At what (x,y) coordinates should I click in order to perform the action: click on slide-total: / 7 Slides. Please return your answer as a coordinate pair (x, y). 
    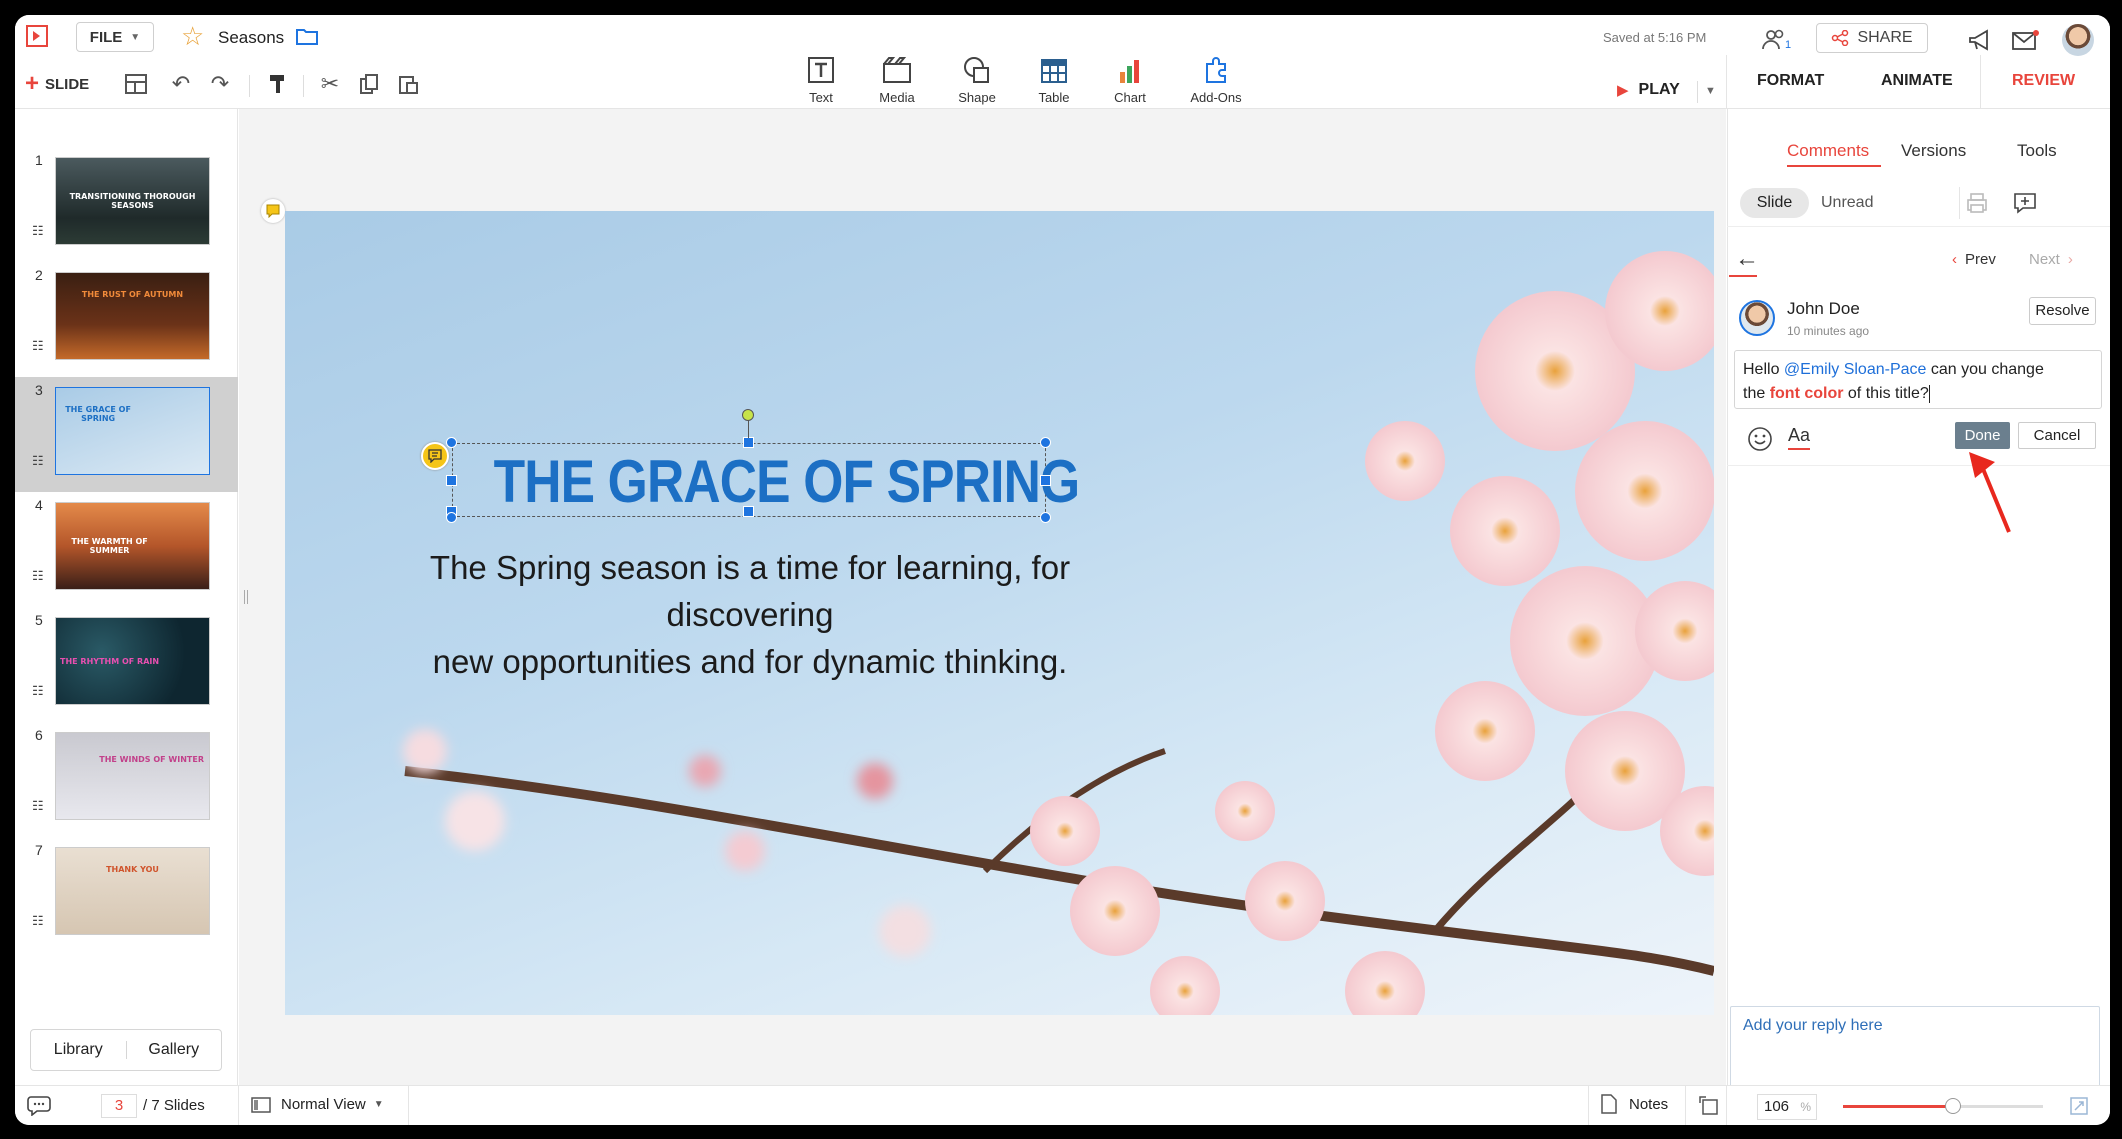
    Looking at the image, I should click on (174, 1105).